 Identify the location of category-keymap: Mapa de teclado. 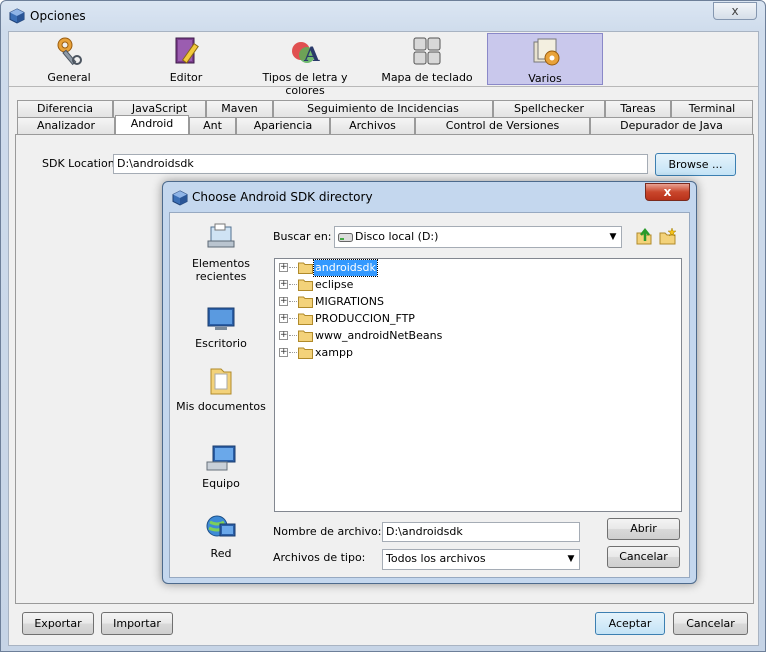
(427, 59).